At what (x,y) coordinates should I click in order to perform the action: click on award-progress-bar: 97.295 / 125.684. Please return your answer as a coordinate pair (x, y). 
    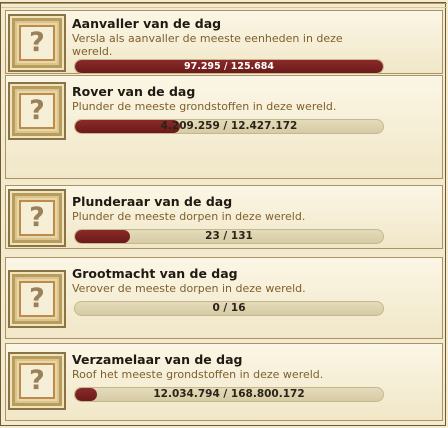
    Looking at the image, I should click on (229, 66).